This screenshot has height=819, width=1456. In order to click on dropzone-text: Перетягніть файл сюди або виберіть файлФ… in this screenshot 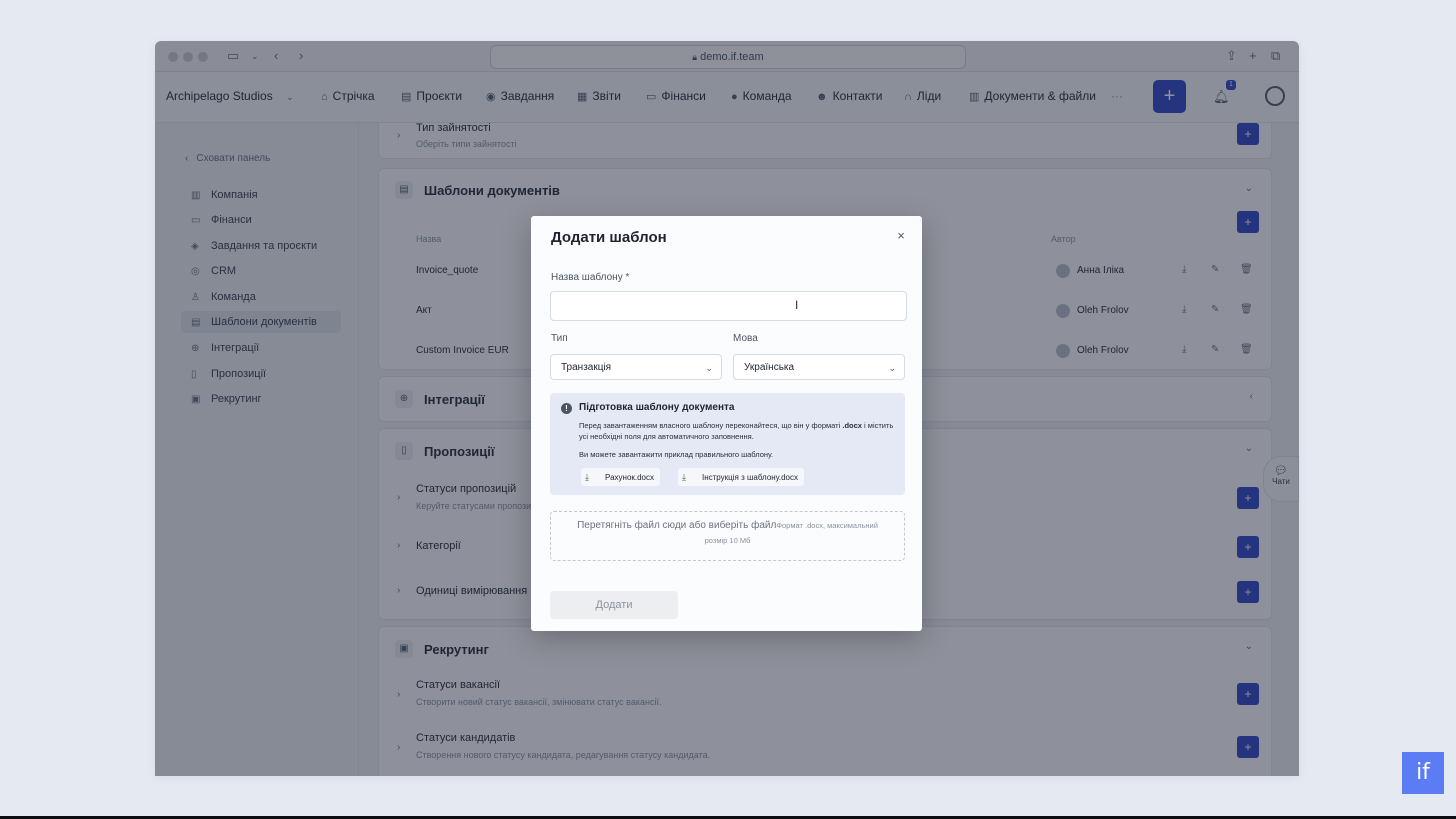, I will do `click(727, 525)`.